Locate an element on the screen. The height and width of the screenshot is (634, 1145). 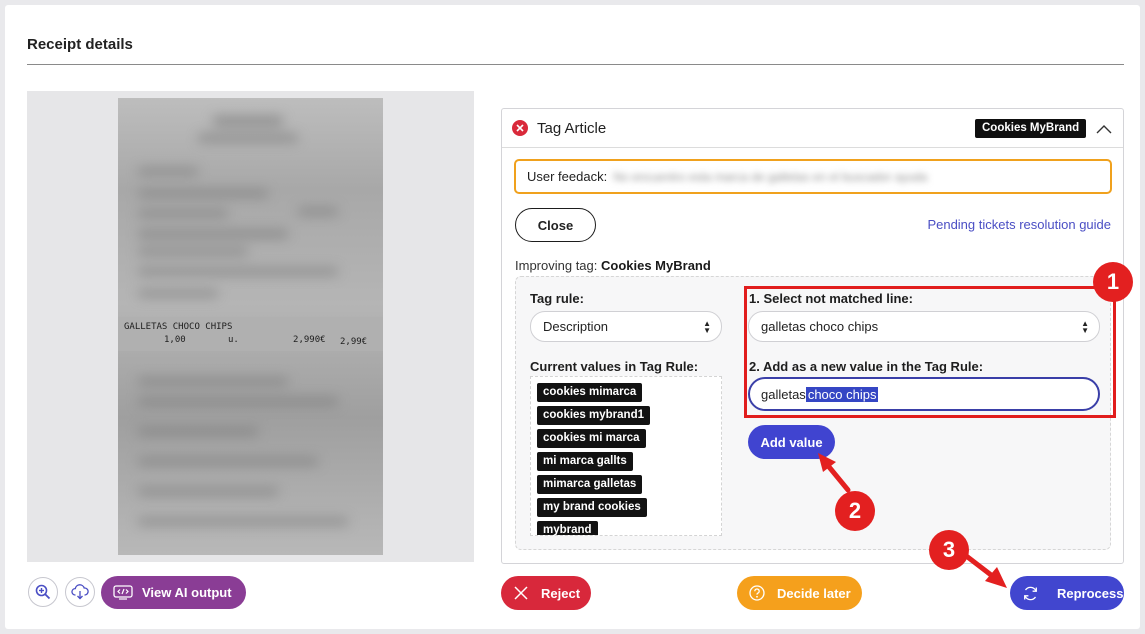
resolution-guide-link: Pending tickets resolution guide is located at coordinates (1019, 224).